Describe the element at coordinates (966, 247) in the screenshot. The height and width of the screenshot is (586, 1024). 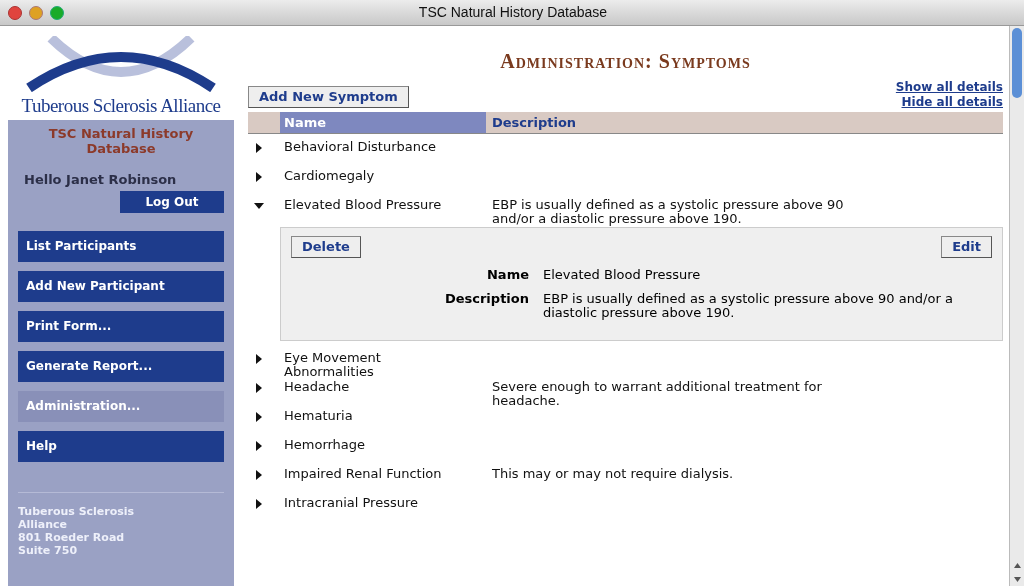
I see `edit-button: Edit` at that location.